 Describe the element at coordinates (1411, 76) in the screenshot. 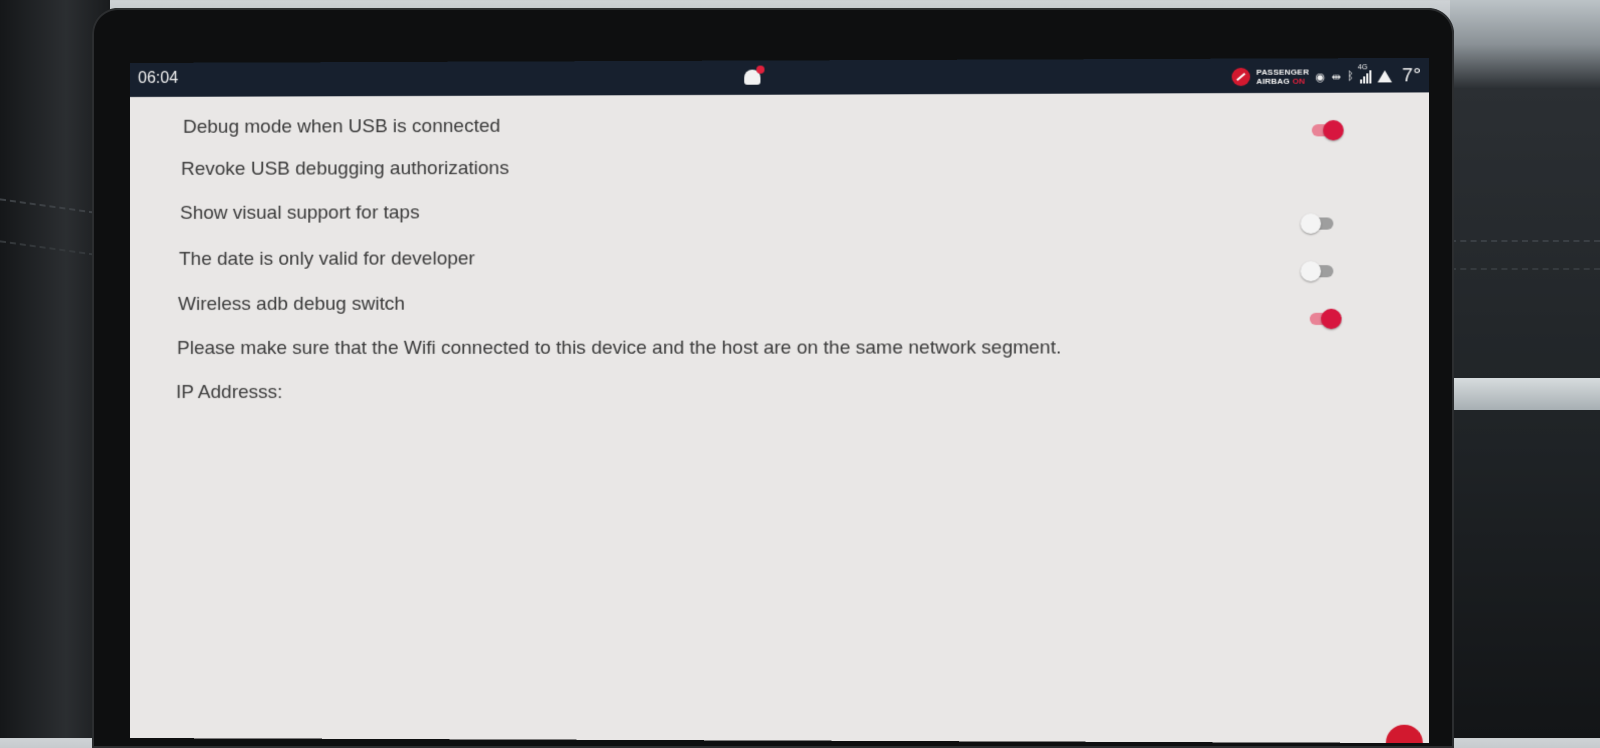

I see `temperature: 7°` at that location.